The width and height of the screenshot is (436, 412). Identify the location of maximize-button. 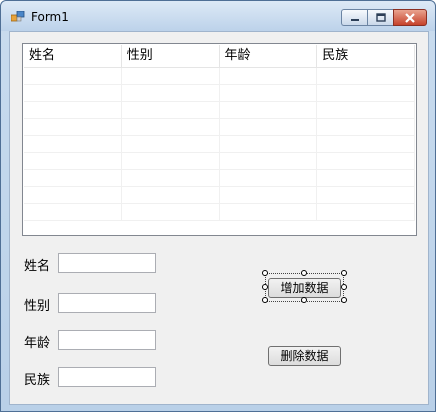
(380, 17).